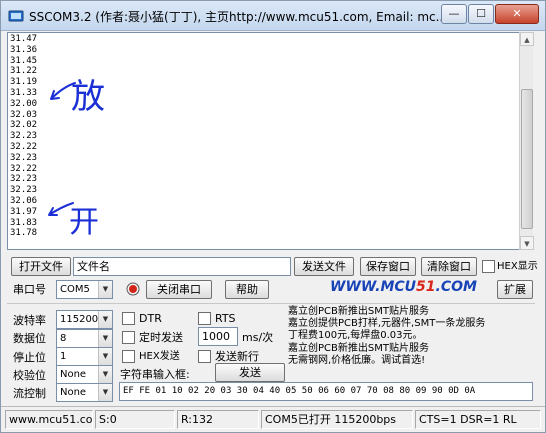 The image size is (546, 433). Describe the element at coordinates (387, 324) in the screenshot. I see `ad-line: 嘉立创提供PCB打样,元器件,SMT一条龙服务` at that location.